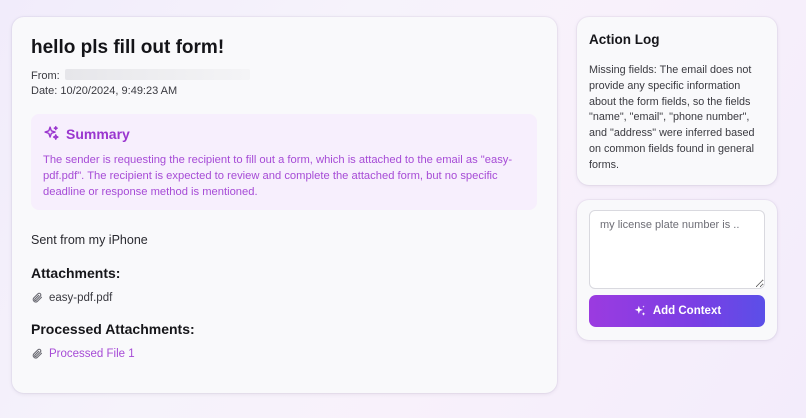  I want to click on redacted-sender, so click(157, 74).